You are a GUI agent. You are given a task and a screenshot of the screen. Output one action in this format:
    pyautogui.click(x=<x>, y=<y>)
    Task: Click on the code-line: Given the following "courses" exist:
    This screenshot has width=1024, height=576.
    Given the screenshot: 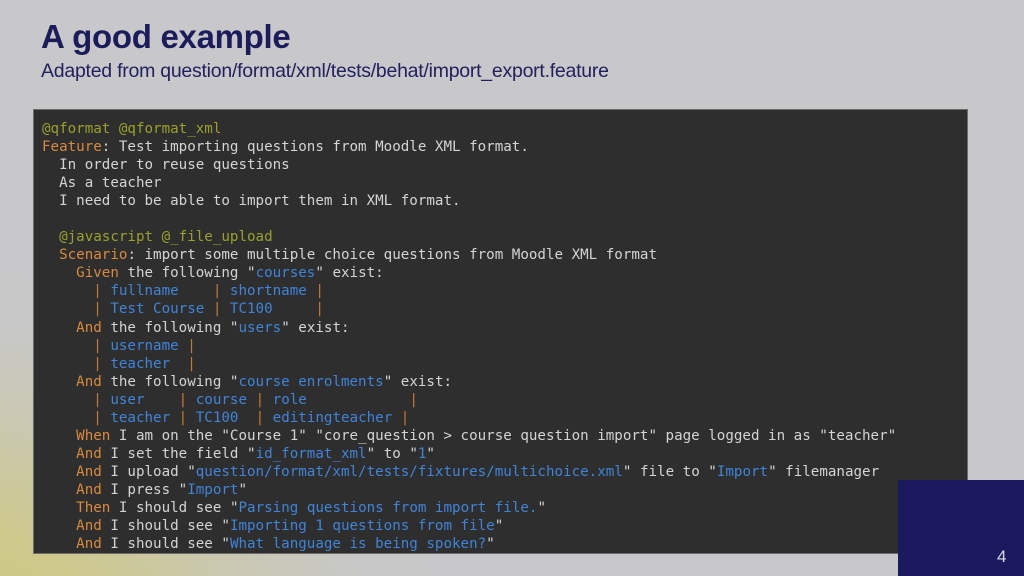 What is the action you would take?
    pyautogui.click(x=504, y=273)
    